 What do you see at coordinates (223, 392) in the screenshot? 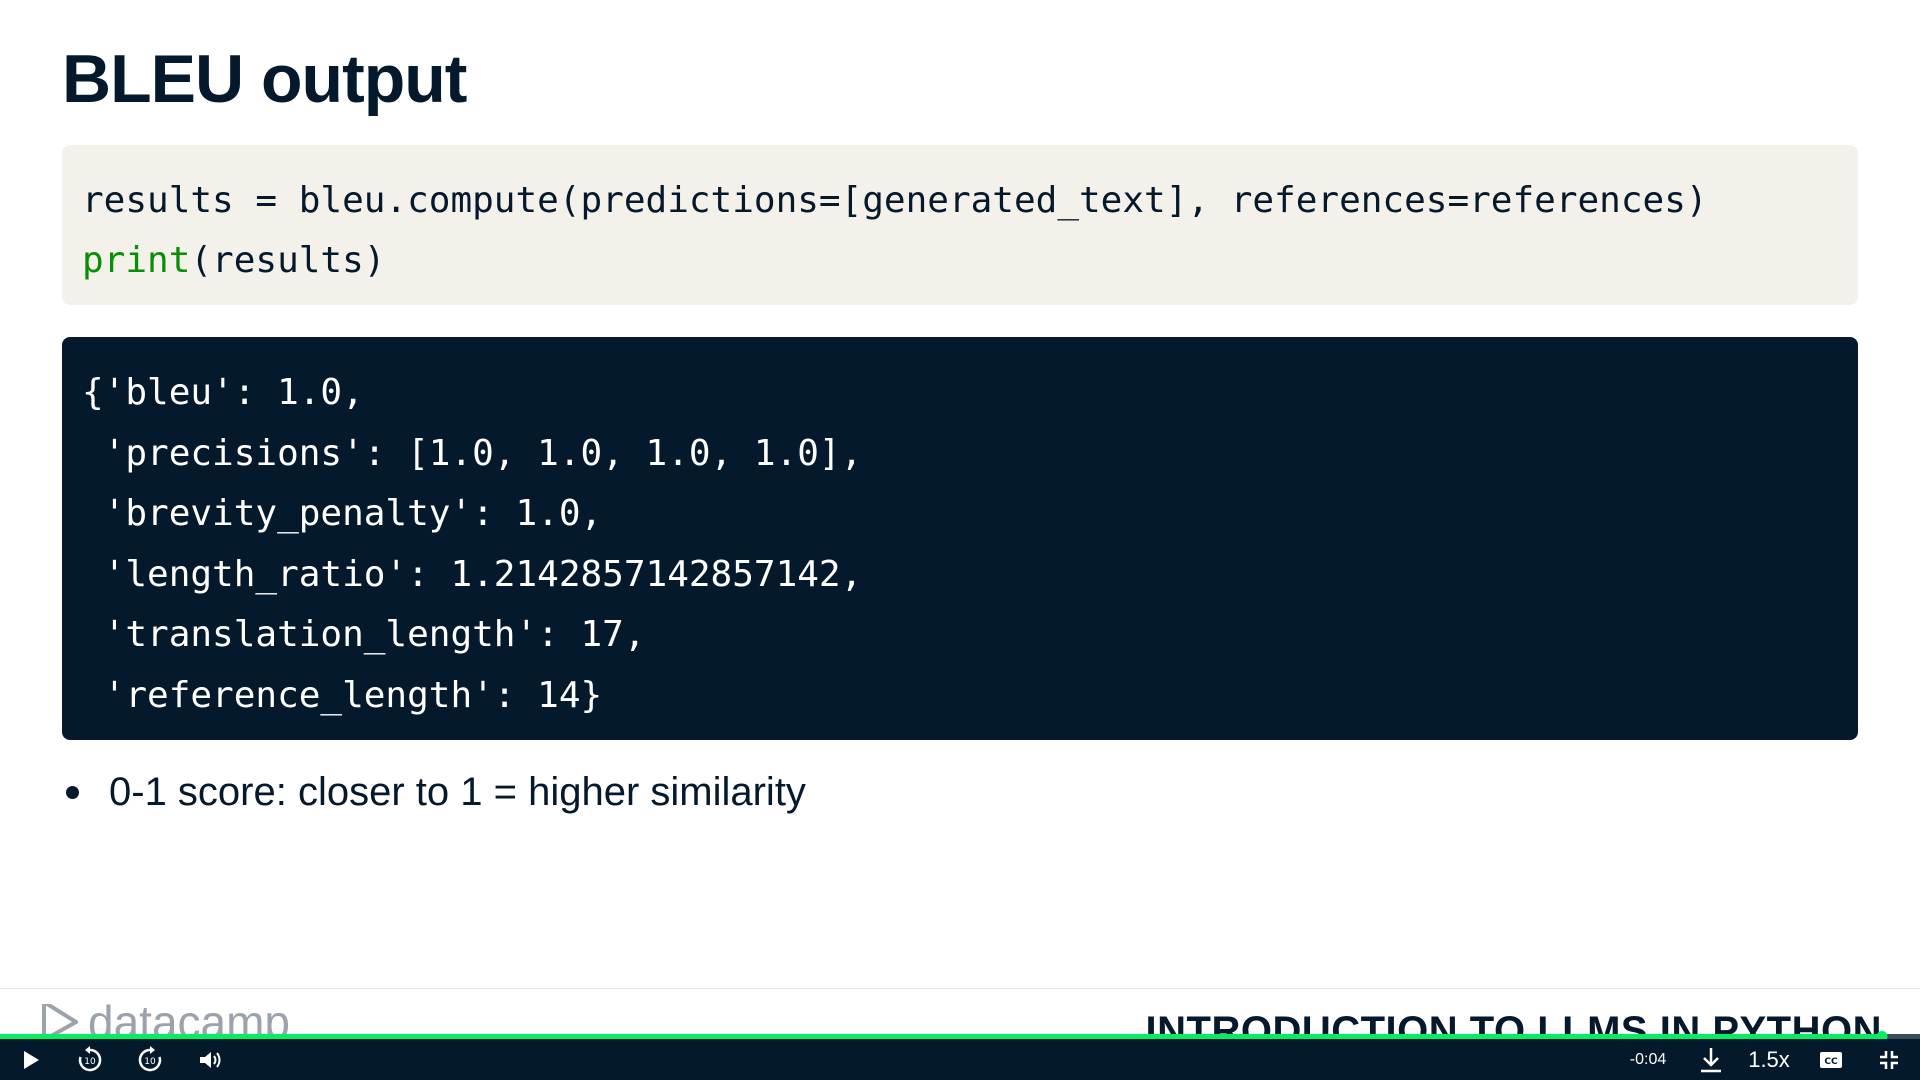
I see `output-line: {'bleu': 1.0,` at bounding box center [223, 392].